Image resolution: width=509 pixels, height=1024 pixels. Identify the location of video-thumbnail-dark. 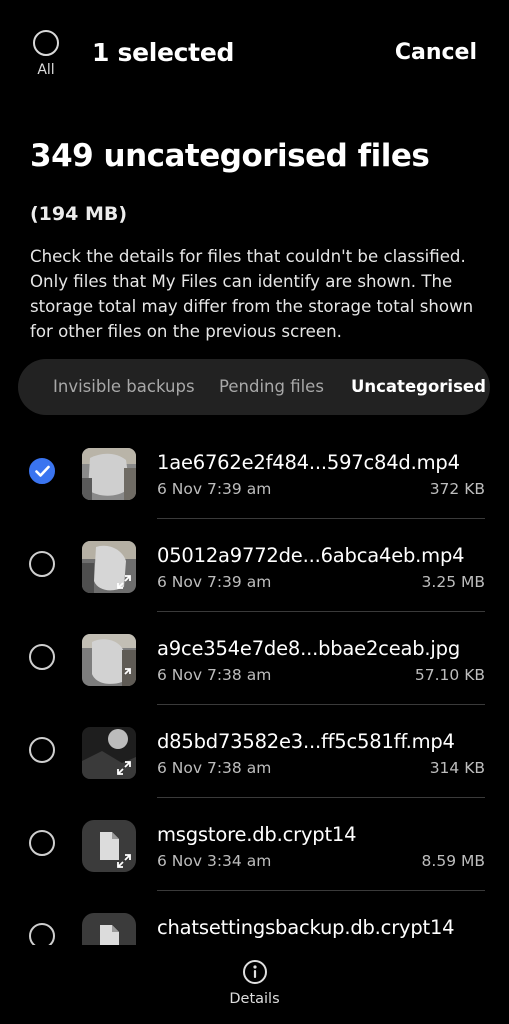
(109, 753).